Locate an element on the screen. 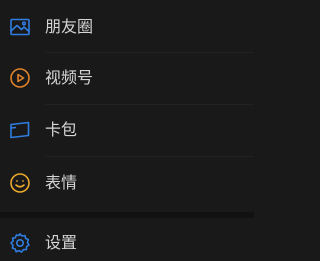 The width and height of the screenshot is (320, 261). menu-item-label: 卡包 is located at coordinates (61, 129).